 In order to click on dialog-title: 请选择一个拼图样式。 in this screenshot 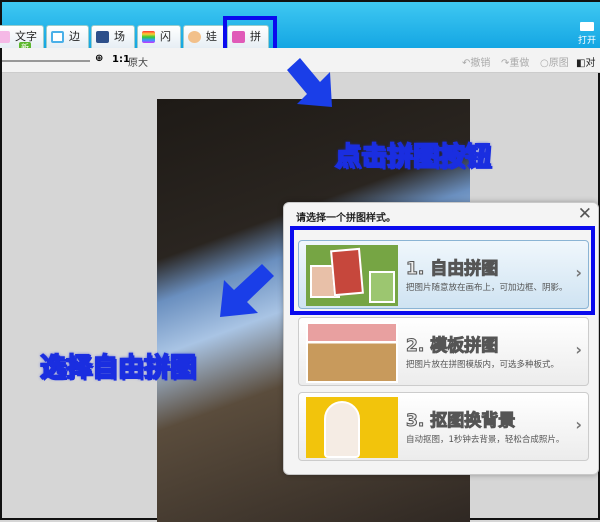, I will do `click(346, 218)`.